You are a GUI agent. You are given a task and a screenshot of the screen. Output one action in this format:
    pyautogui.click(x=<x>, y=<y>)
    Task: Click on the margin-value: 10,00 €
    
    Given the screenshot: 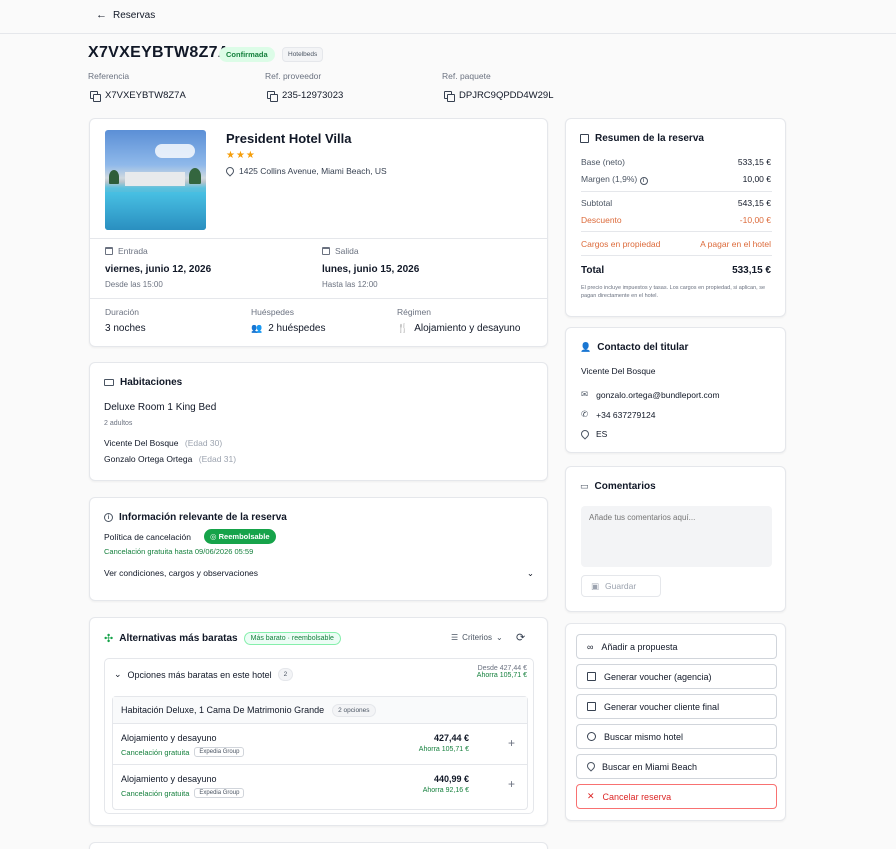 What is the action you would take?
    pyautogui.click(x=756, y=179)
    